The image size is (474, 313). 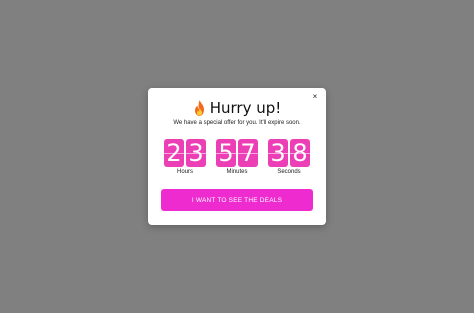 I want to click on countdown-digit: 5, so click(x=226, y=153).